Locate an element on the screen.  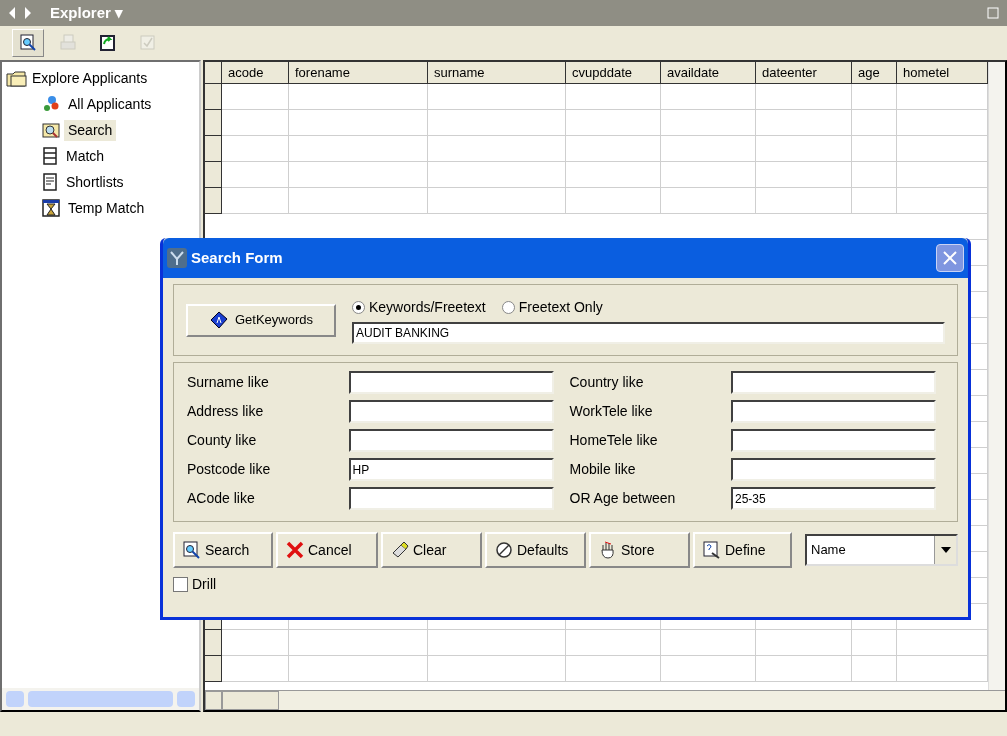
sort-dropdown: Name is located at coordinates (881, 550).